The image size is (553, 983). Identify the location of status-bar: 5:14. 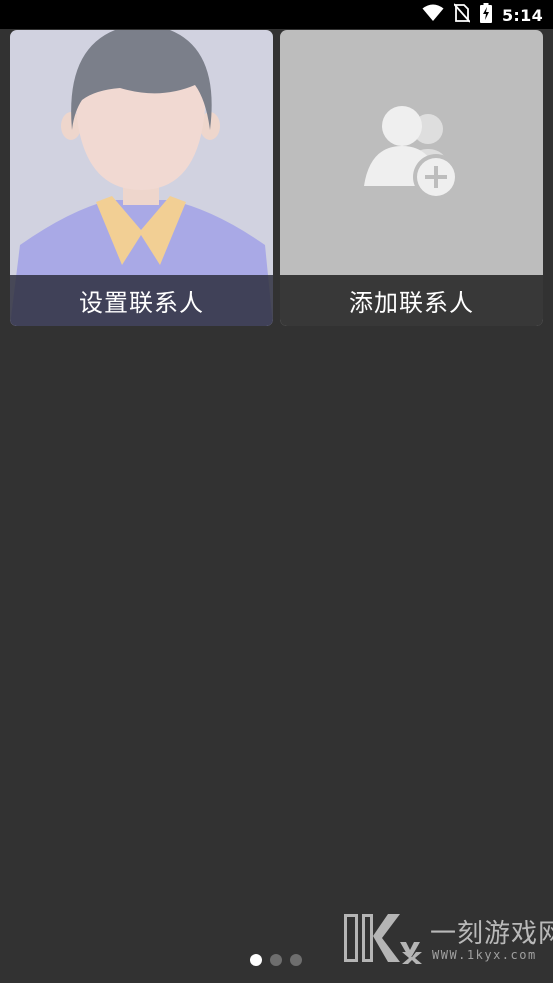
(276, 14).